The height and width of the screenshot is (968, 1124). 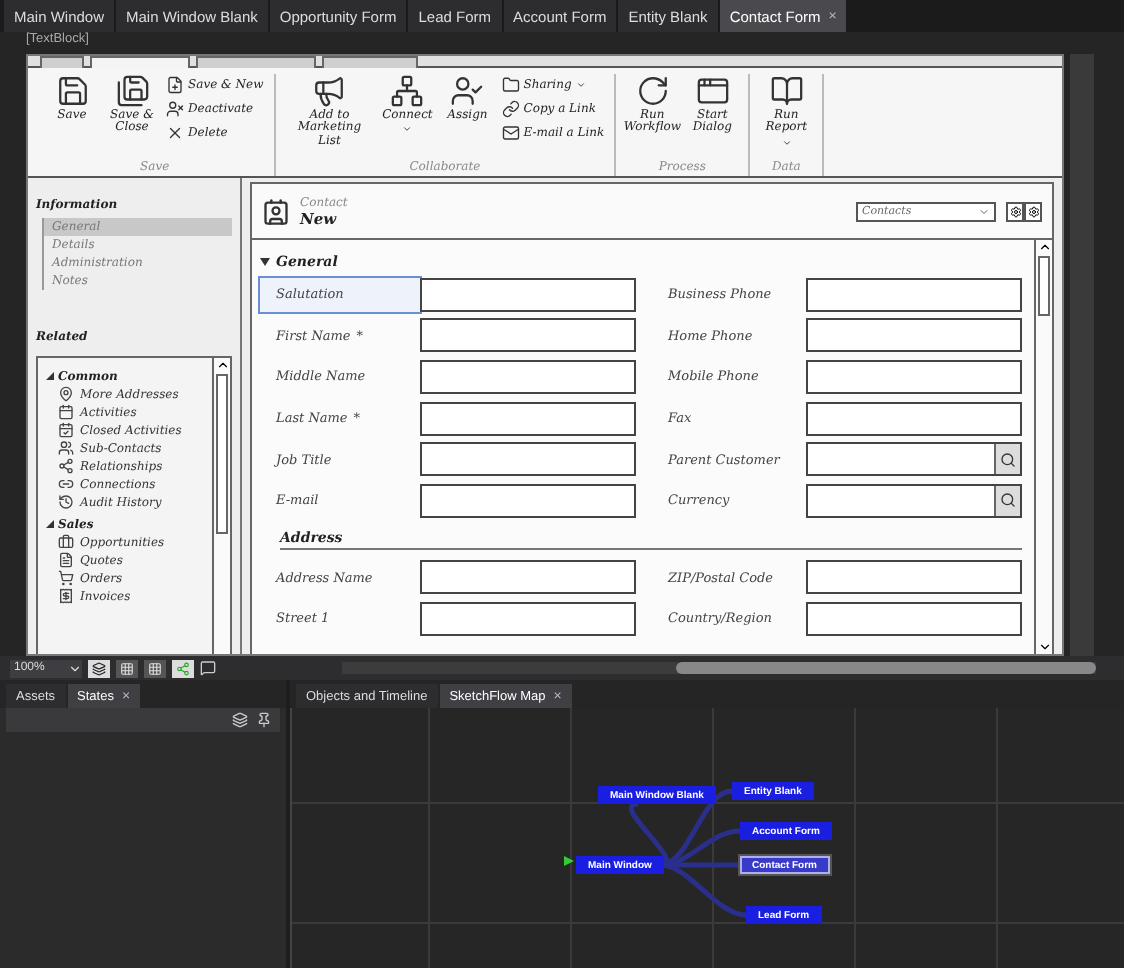 I want to click on contact-card-icon, so click(x=276, y=211).